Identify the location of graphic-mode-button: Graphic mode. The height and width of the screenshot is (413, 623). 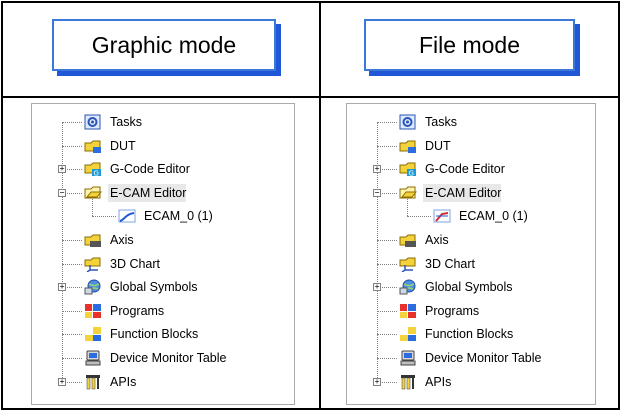
(164, 45).